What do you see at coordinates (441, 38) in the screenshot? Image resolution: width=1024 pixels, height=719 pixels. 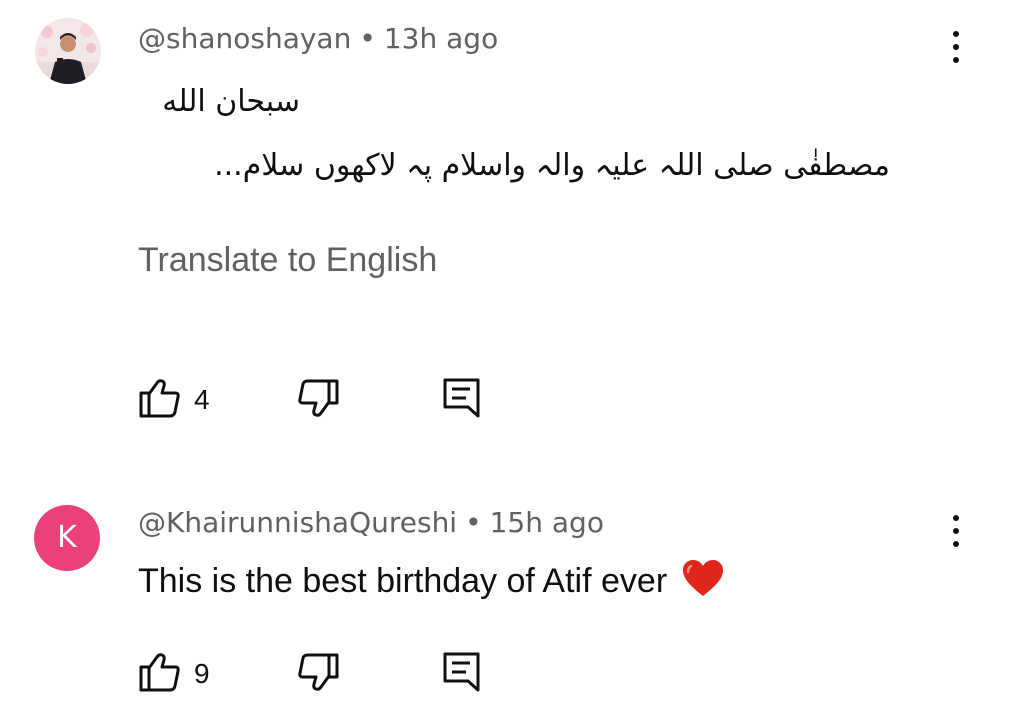 I see `comment-time: 13h ago` at bounding box center [441, 38].